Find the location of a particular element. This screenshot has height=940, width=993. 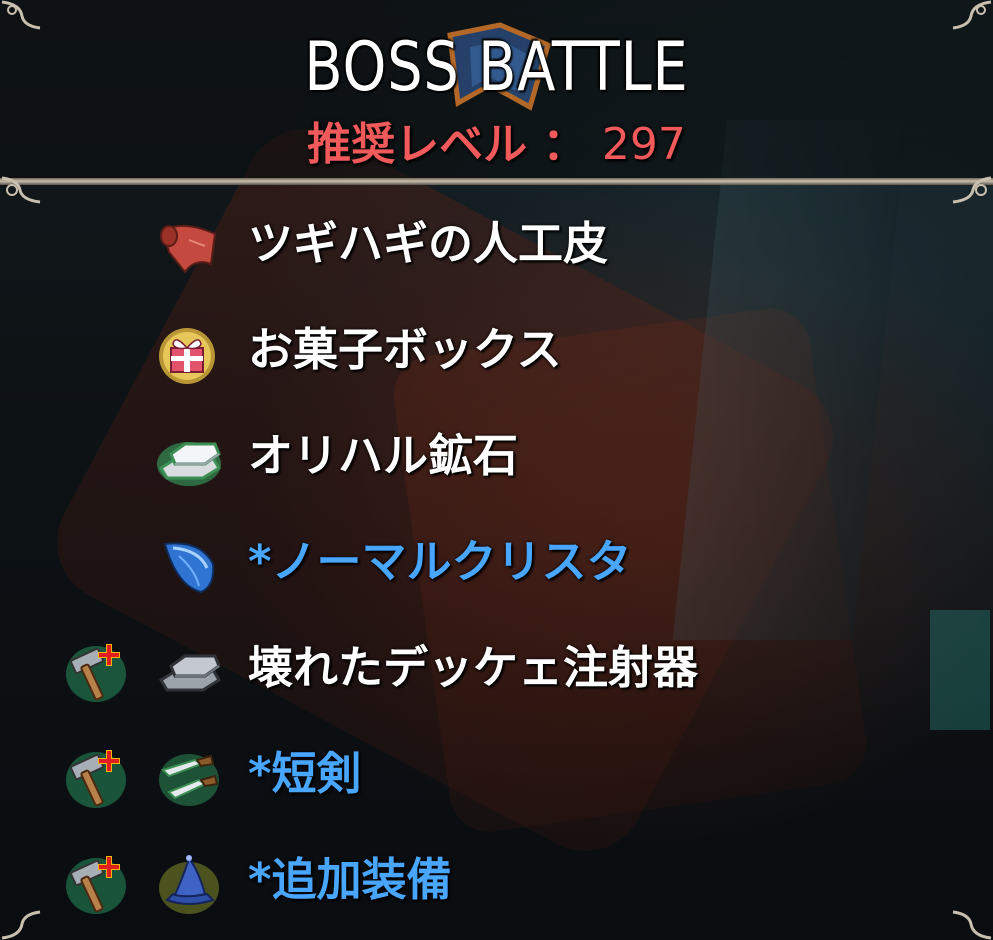

gray-ingot-icon is located at coordinates (190, 673).